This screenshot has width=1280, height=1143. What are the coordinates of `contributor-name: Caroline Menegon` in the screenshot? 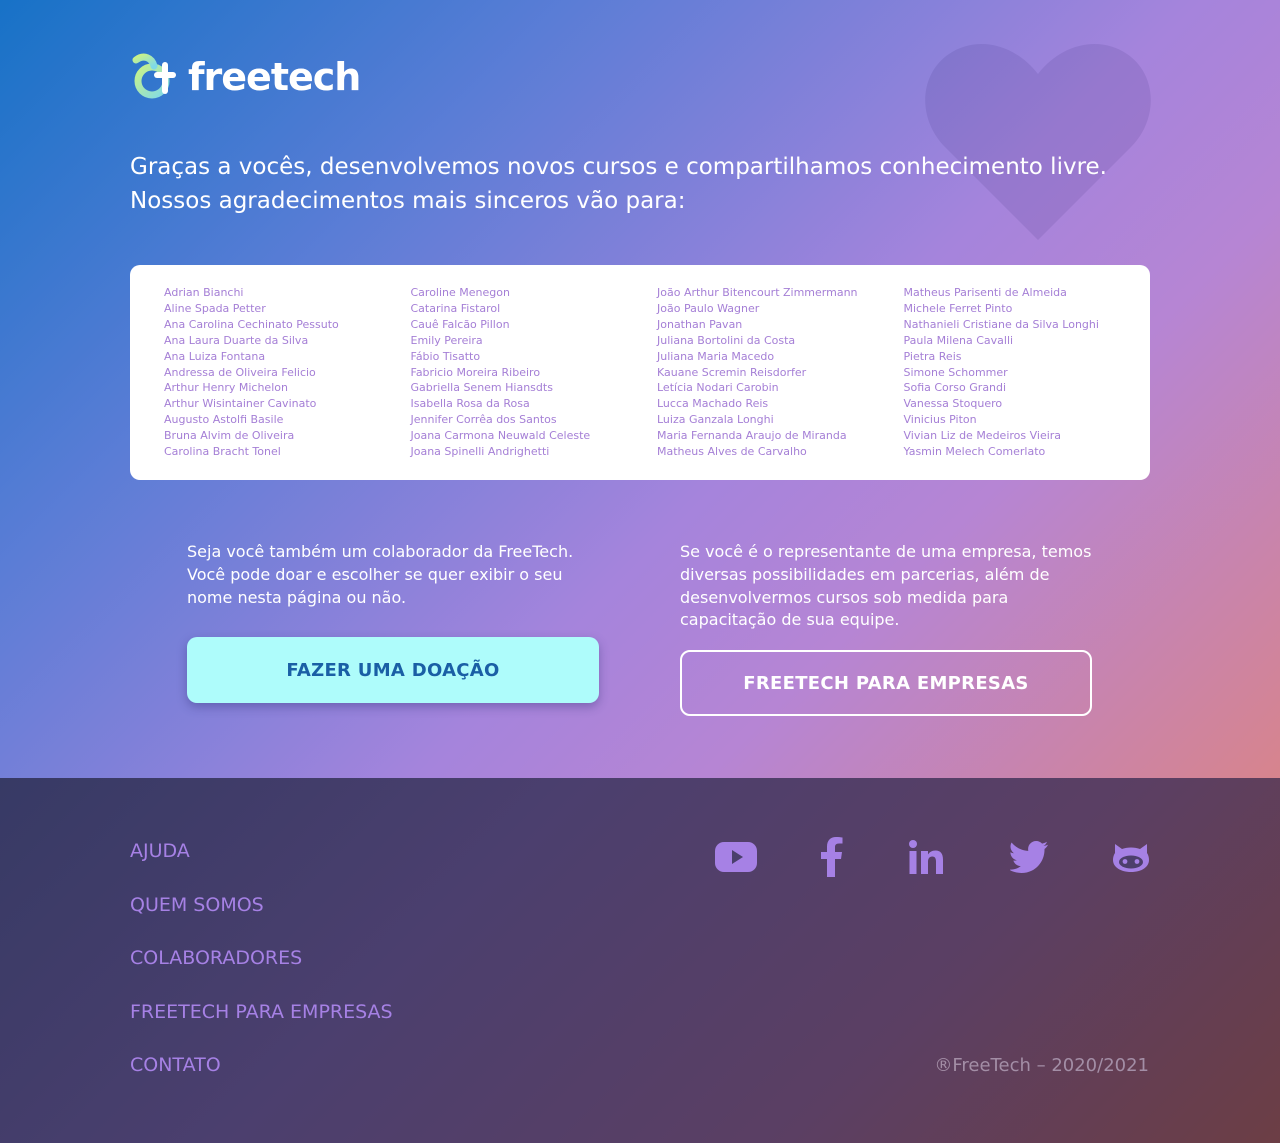 It's located at (460, 292).